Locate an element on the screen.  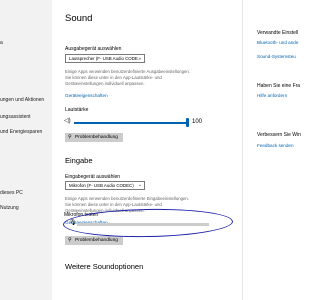
sidebar-item-label: ungsassistent is located at coordinates (15, 117).